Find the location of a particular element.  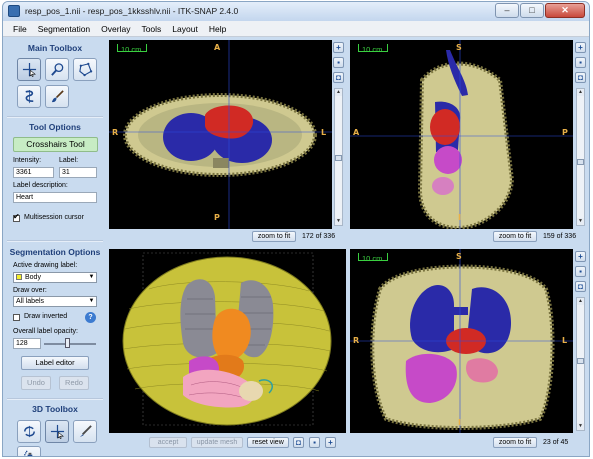

active-label-caption: Active drawing label: is located at coordinates (45, 265).